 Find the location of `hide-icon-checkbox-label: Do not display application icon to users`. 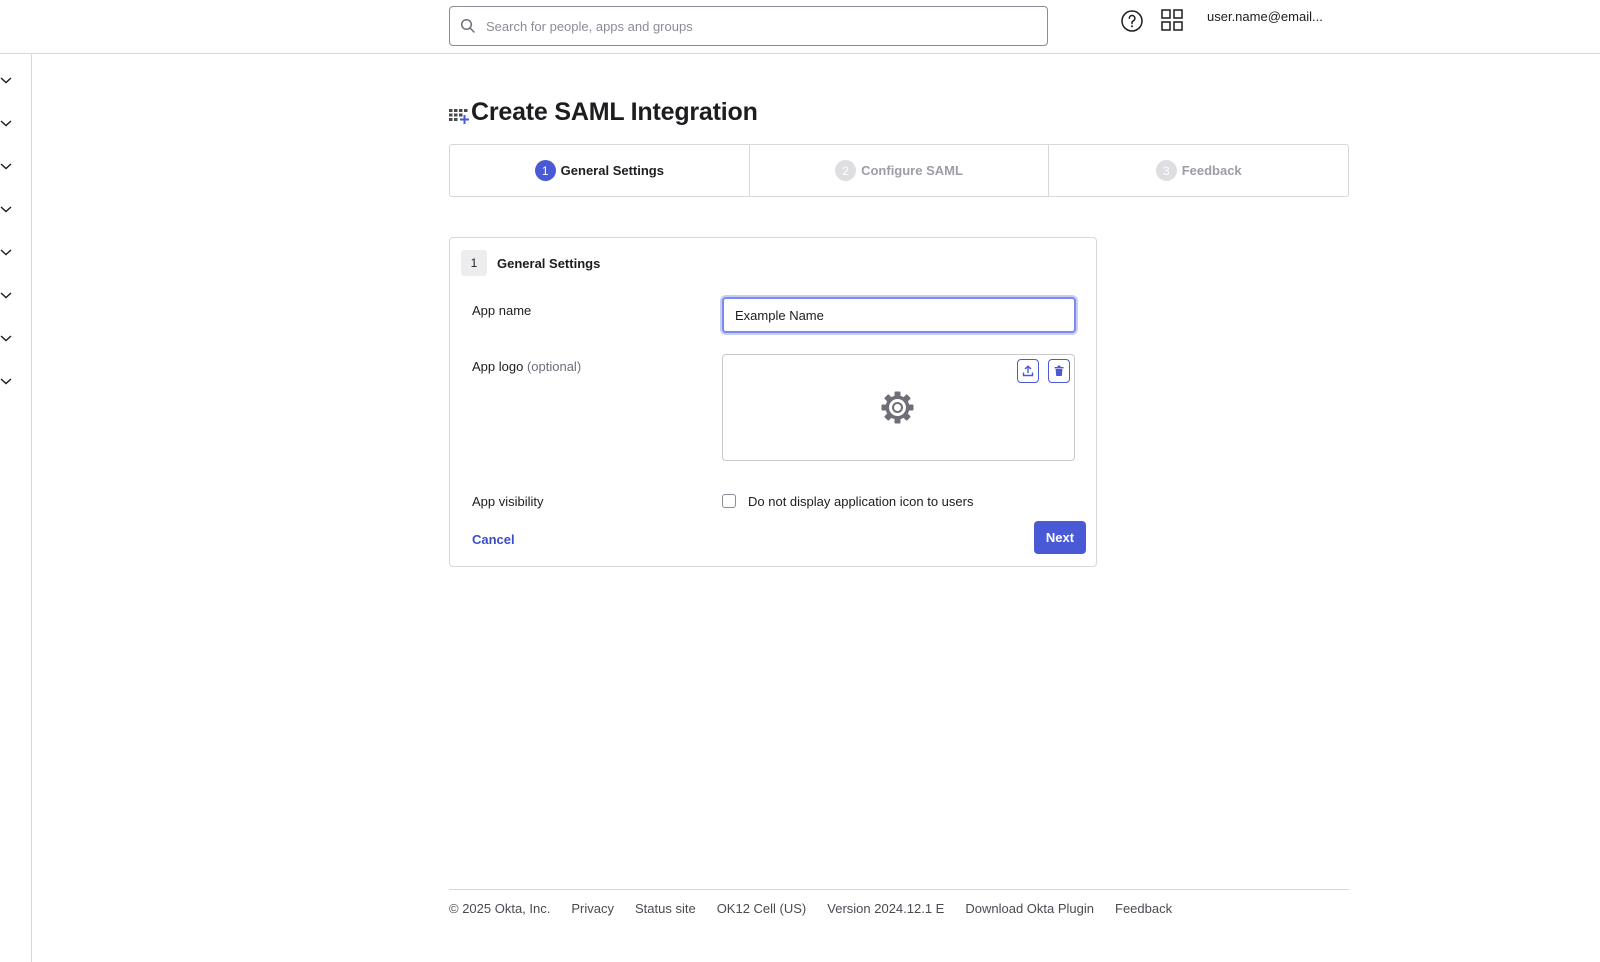

hide-icon-checkbox-label: Do not display application icon to users is located at coordinates (860, 501).